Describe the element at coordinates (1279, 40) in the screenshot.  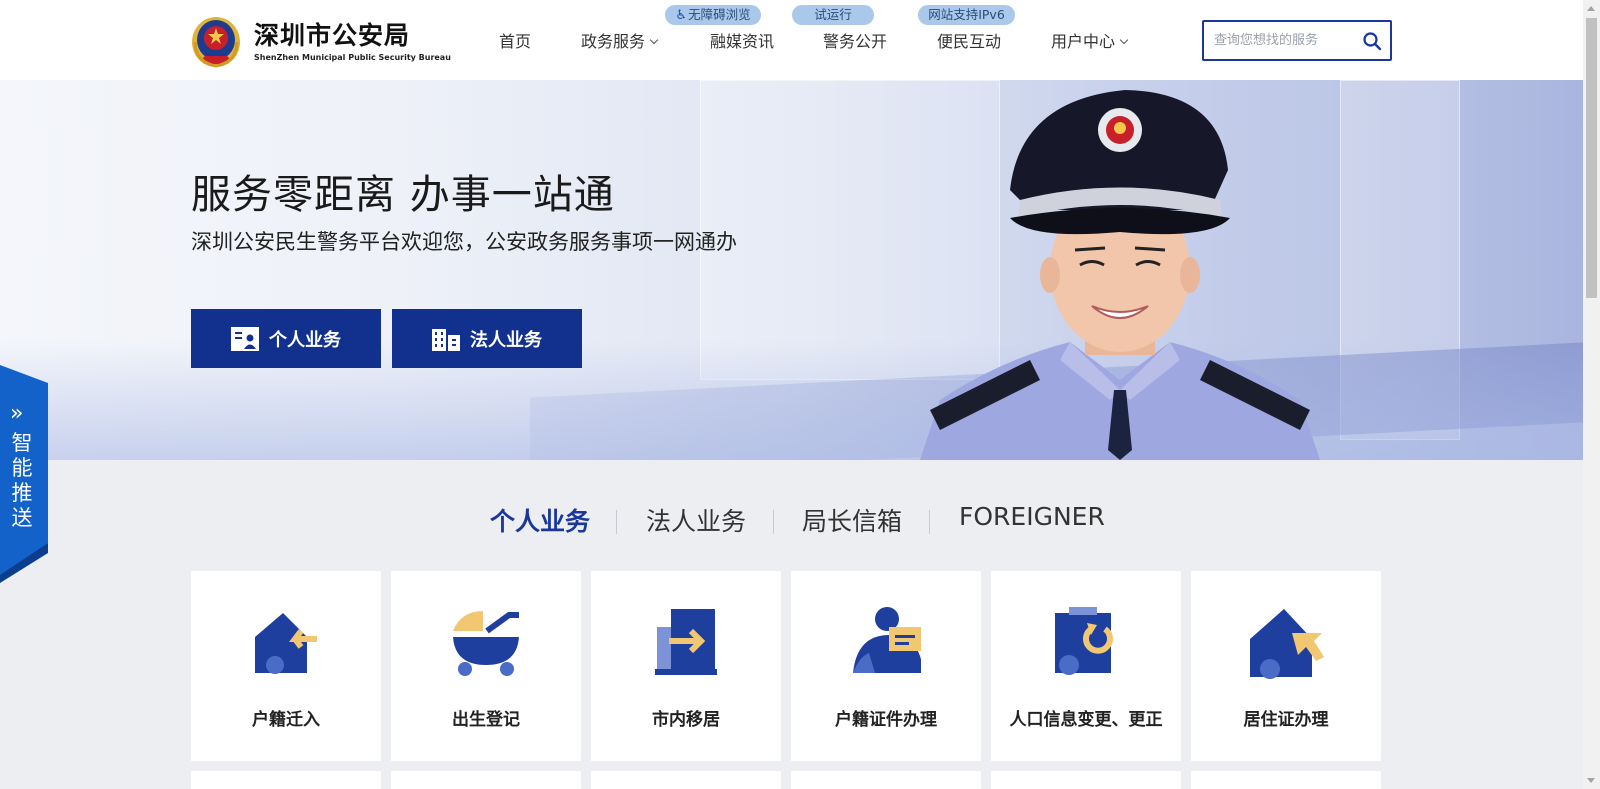
I see `search-input` at that location.